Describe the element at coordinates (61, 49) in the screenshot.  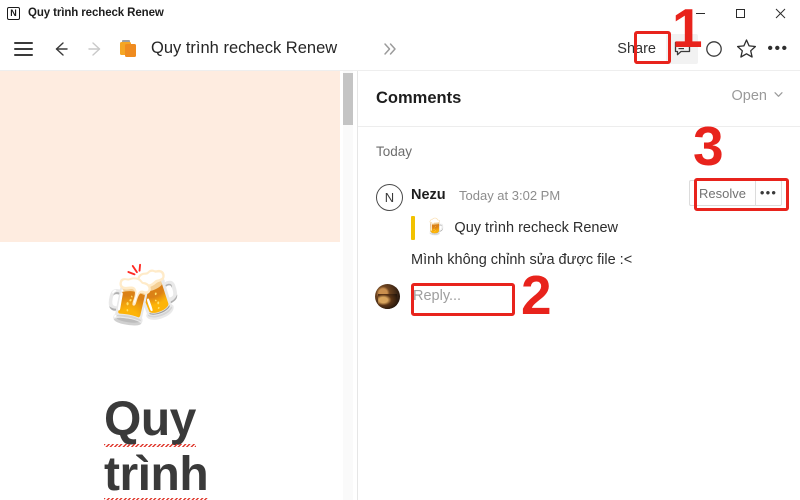
I see `back-arrow-icon` at that location.